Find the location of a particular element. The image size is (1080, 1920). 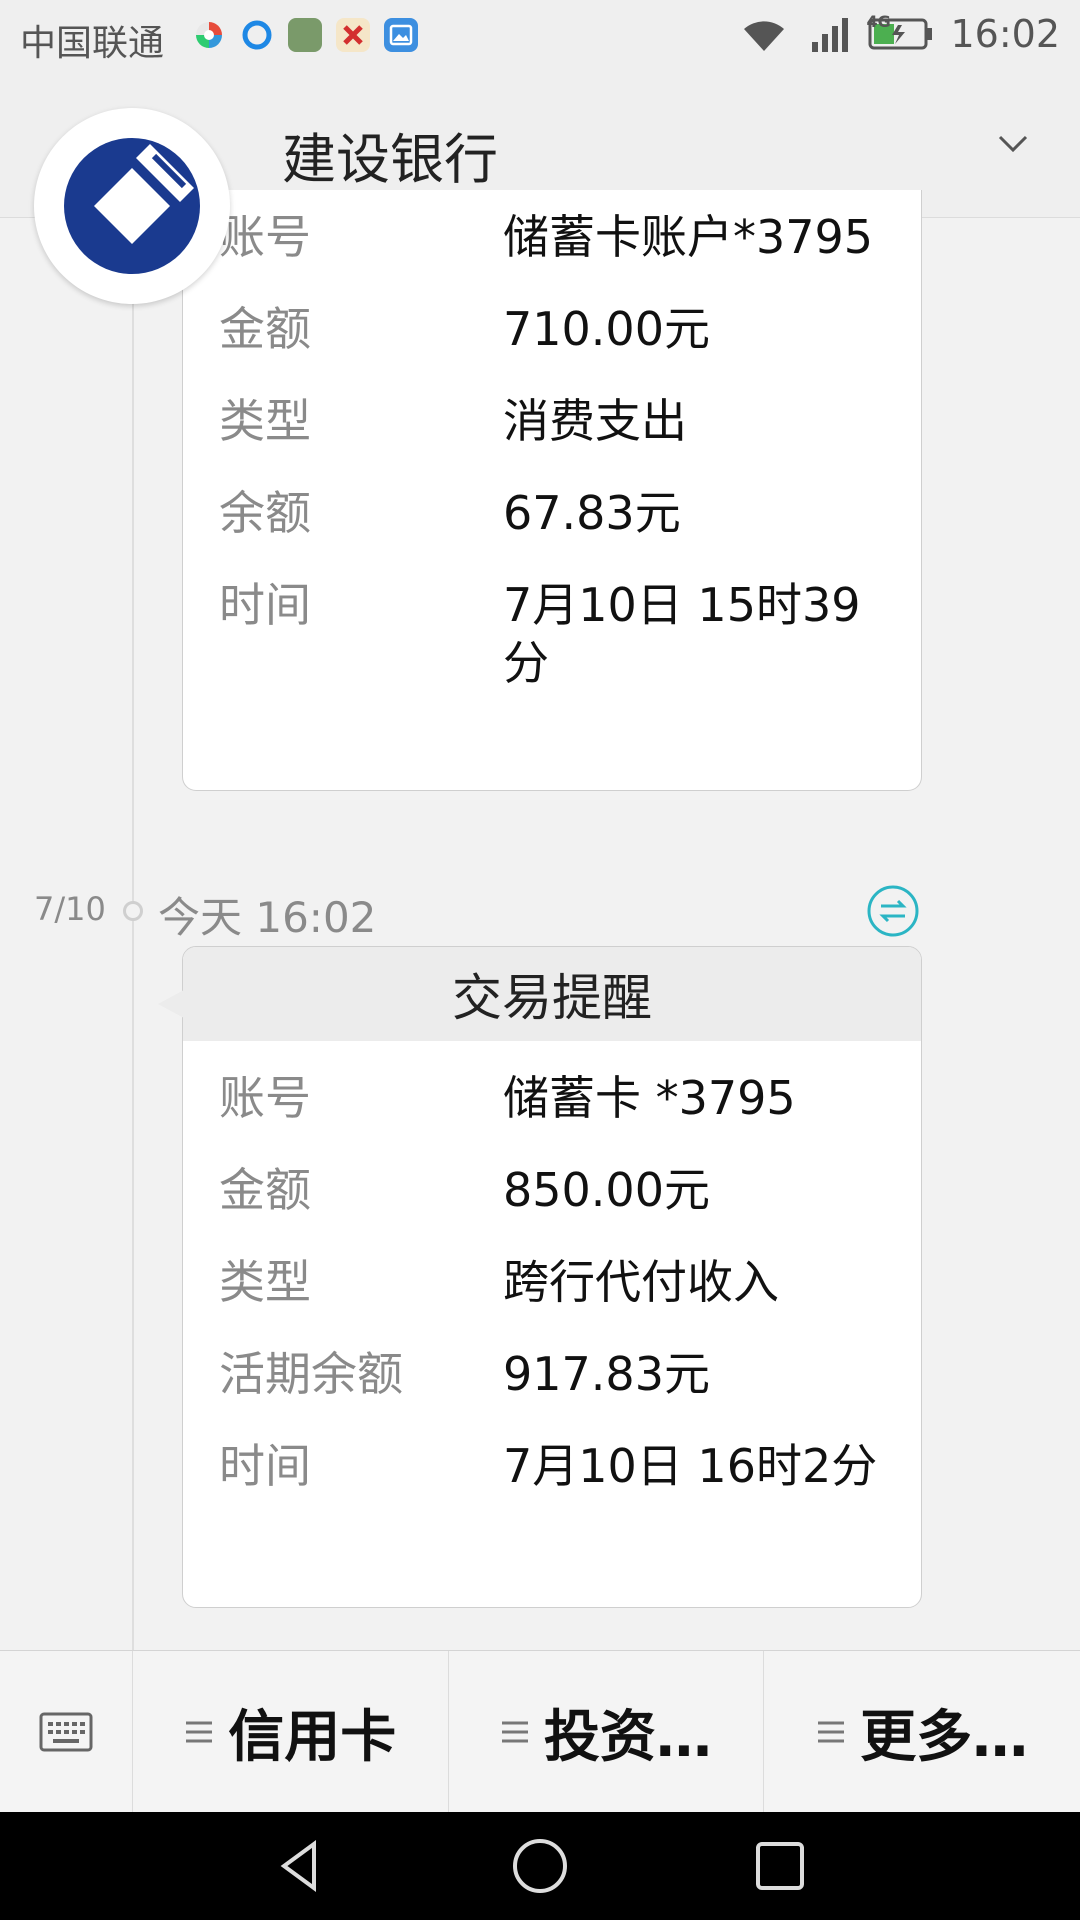

detail-row: 时间 7月10日 16时2分 is located at coordinates (570, 1466).